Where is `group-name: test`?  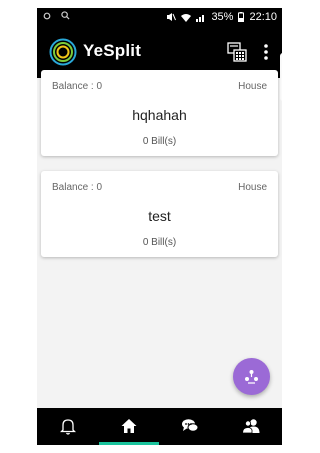
group-name: test is located at coordinates (159, 216).